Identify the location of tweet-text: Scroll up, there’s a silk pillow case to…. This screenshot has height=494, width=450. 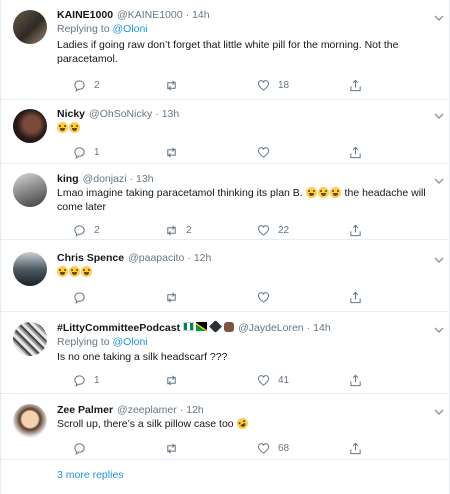
(247, 423).